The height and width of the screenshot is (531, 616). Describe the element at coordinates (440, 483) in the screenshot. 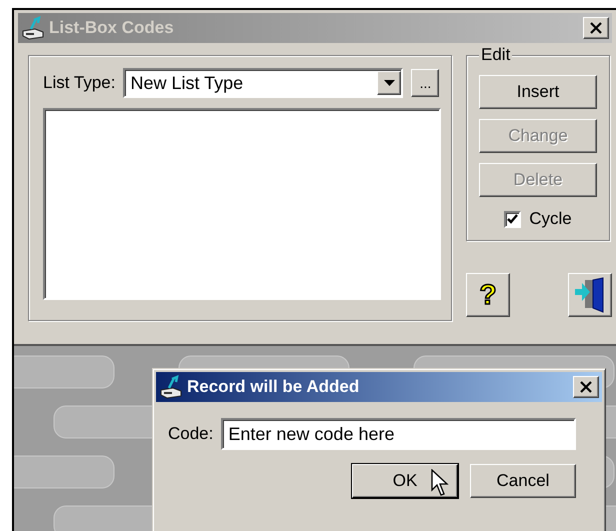

I see `mouse-cursor-icon` at that location.